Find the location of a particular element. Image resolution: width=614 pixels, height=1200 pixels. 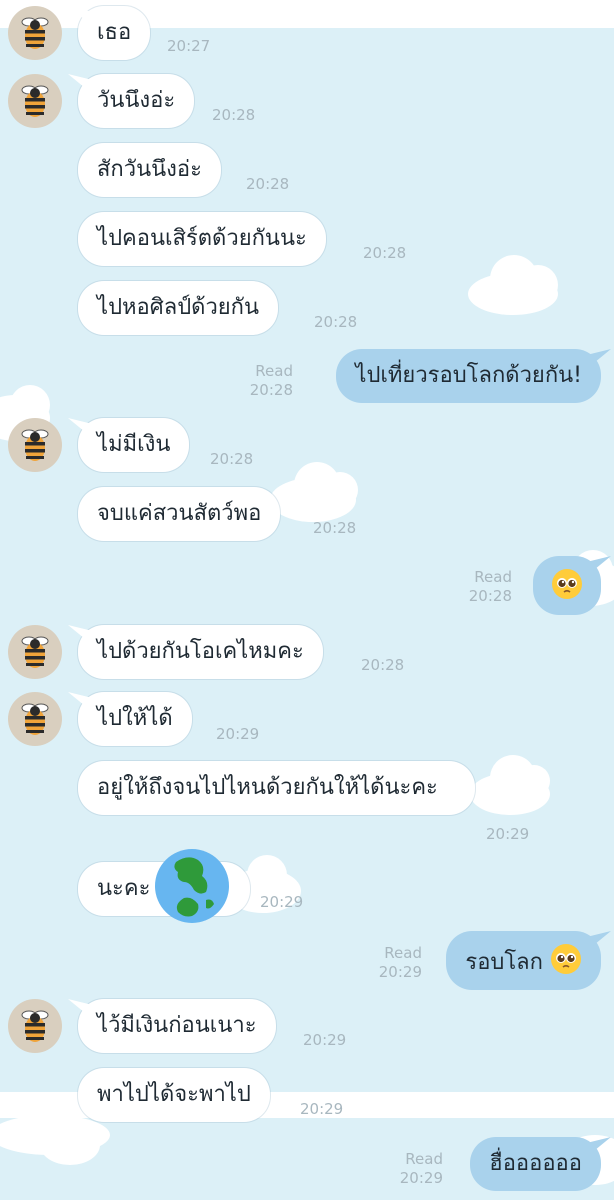

message-text: อยู่ให้ถึงจนไปไหนด้วยกันให้ได้นะคะ is located at coordinates (267, 787).